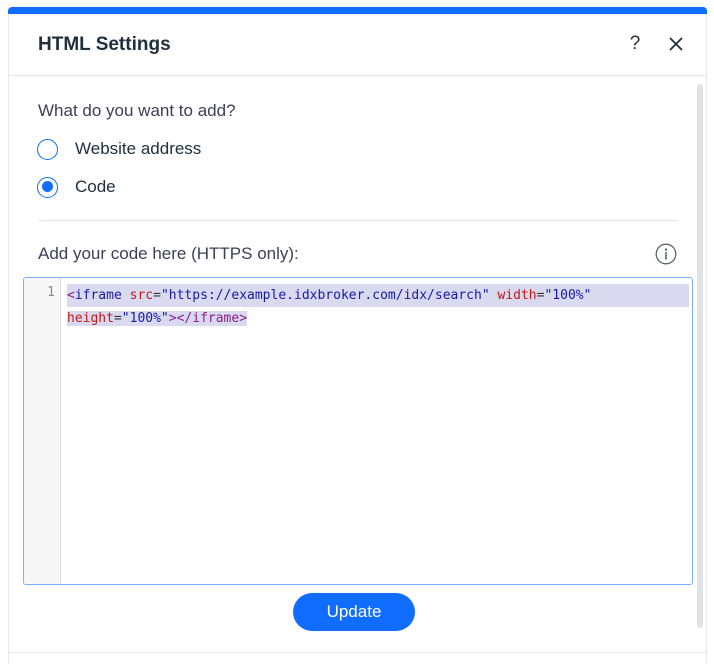 Image resolution: width=714 pixels, height=664 pixels. Describe the element at coordinates (141, 295) in the screenshot. I see `code-attr-src: src` at that location.